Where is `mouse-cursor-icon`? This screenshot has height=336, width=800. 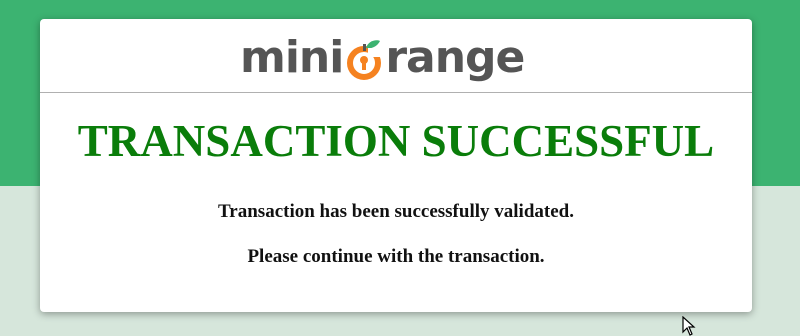
mouse-cursor-icon is located at coordinates (689, 325).